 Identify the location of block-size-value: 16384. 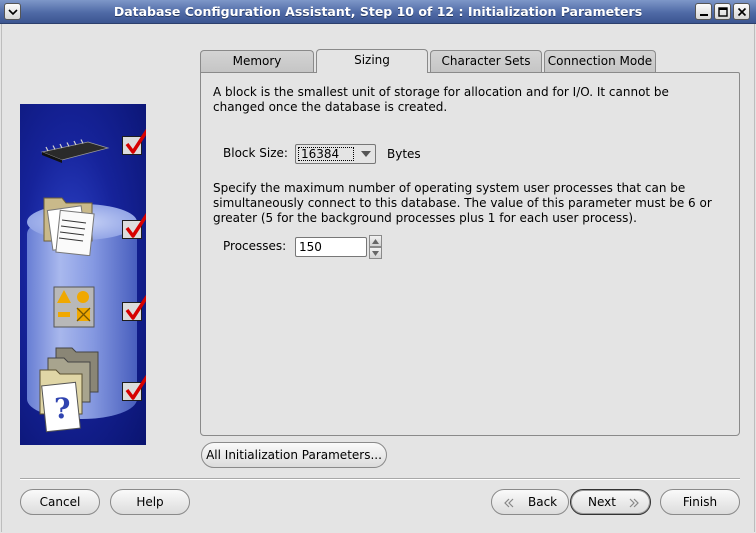
(326, 154).